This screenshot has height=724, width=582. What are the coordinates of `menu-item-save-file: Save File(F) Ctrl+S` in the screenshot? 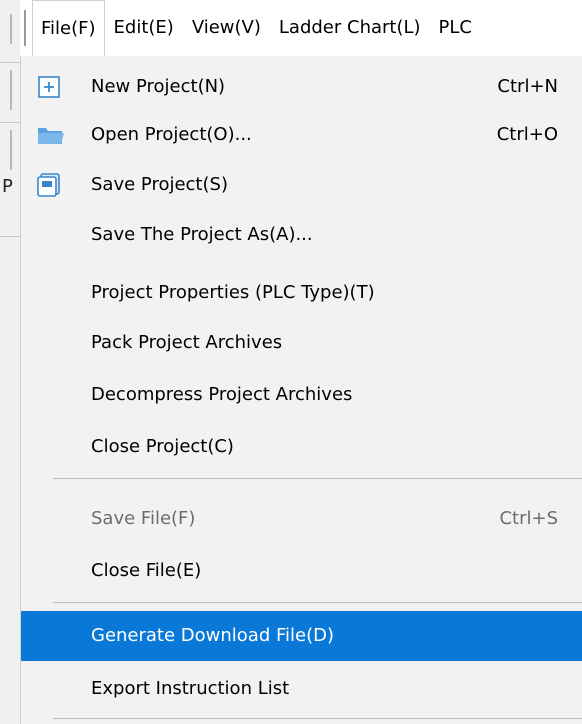 It's located at (301, 519).